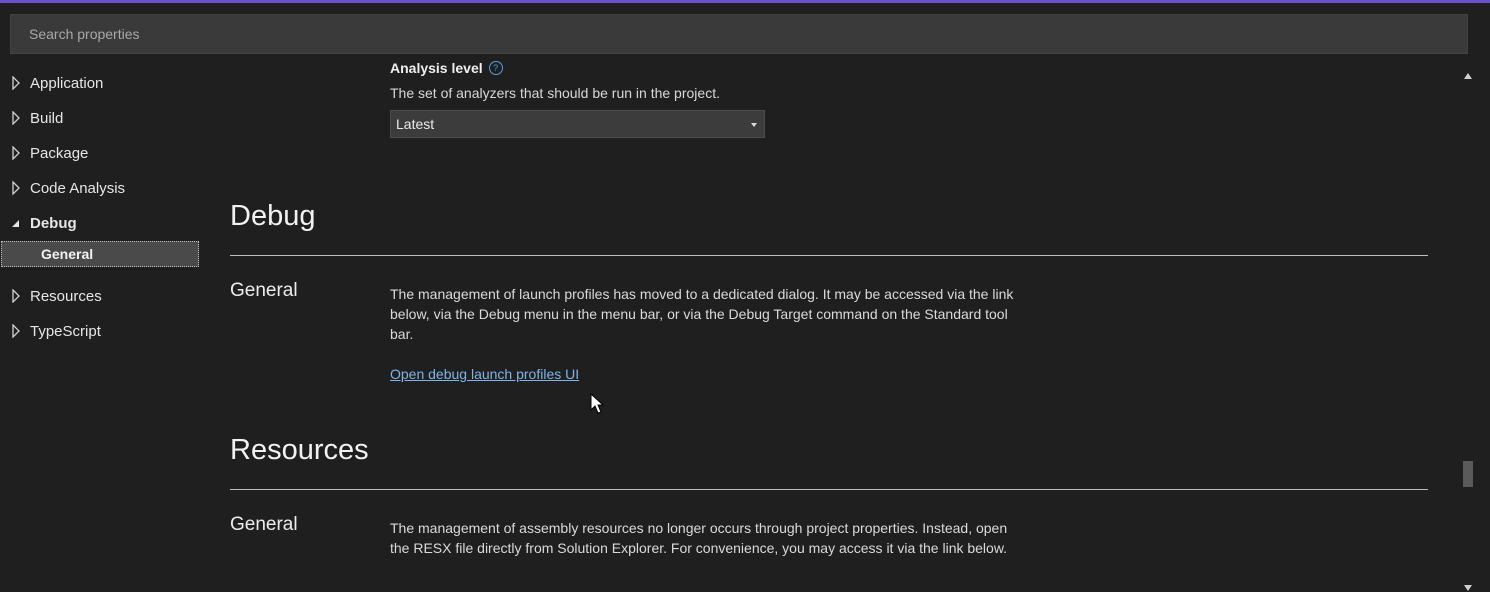 The width and height of the screenshot is (1490, 592). What do you see at coordinates (264, 290) in the screenshot?
I see `group-title-debug-general: General` at bounding box center [264, 290].